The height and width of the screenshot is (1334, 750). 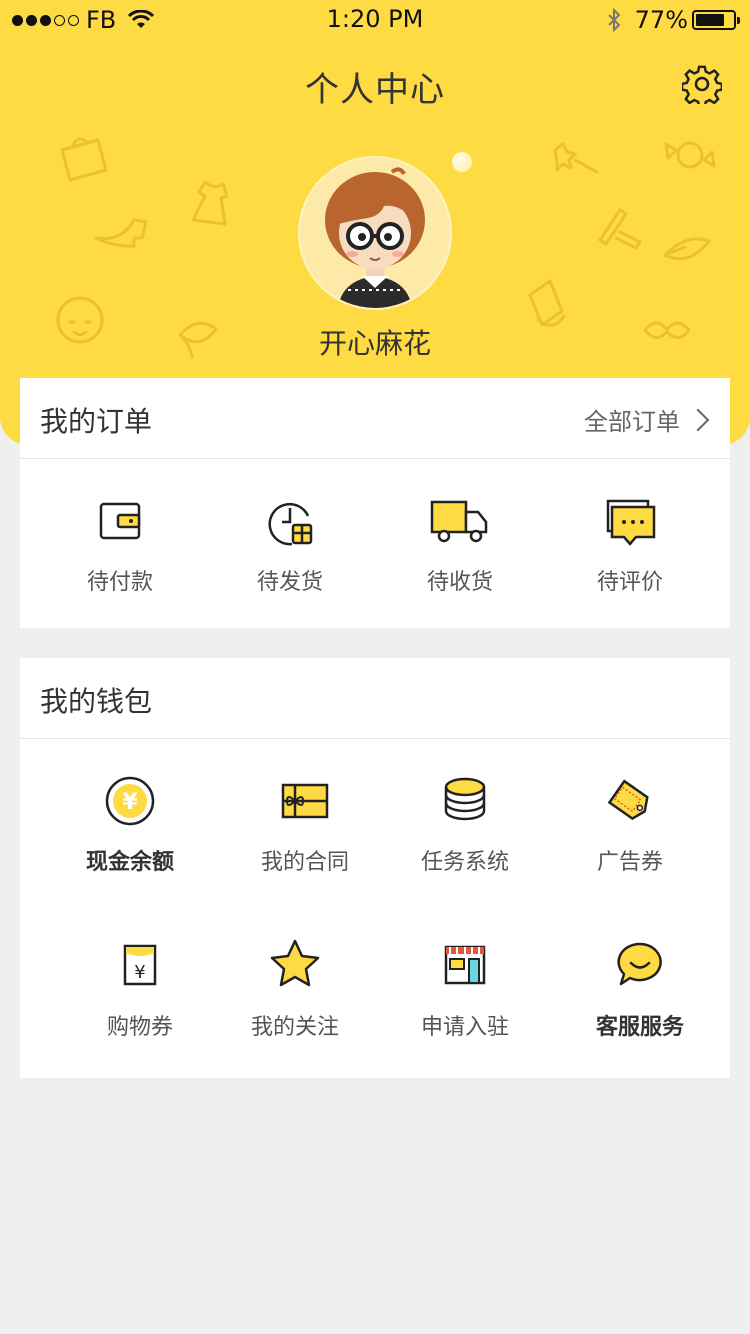 I want to click on settings-gear-icon, so click(x=702, y=84).